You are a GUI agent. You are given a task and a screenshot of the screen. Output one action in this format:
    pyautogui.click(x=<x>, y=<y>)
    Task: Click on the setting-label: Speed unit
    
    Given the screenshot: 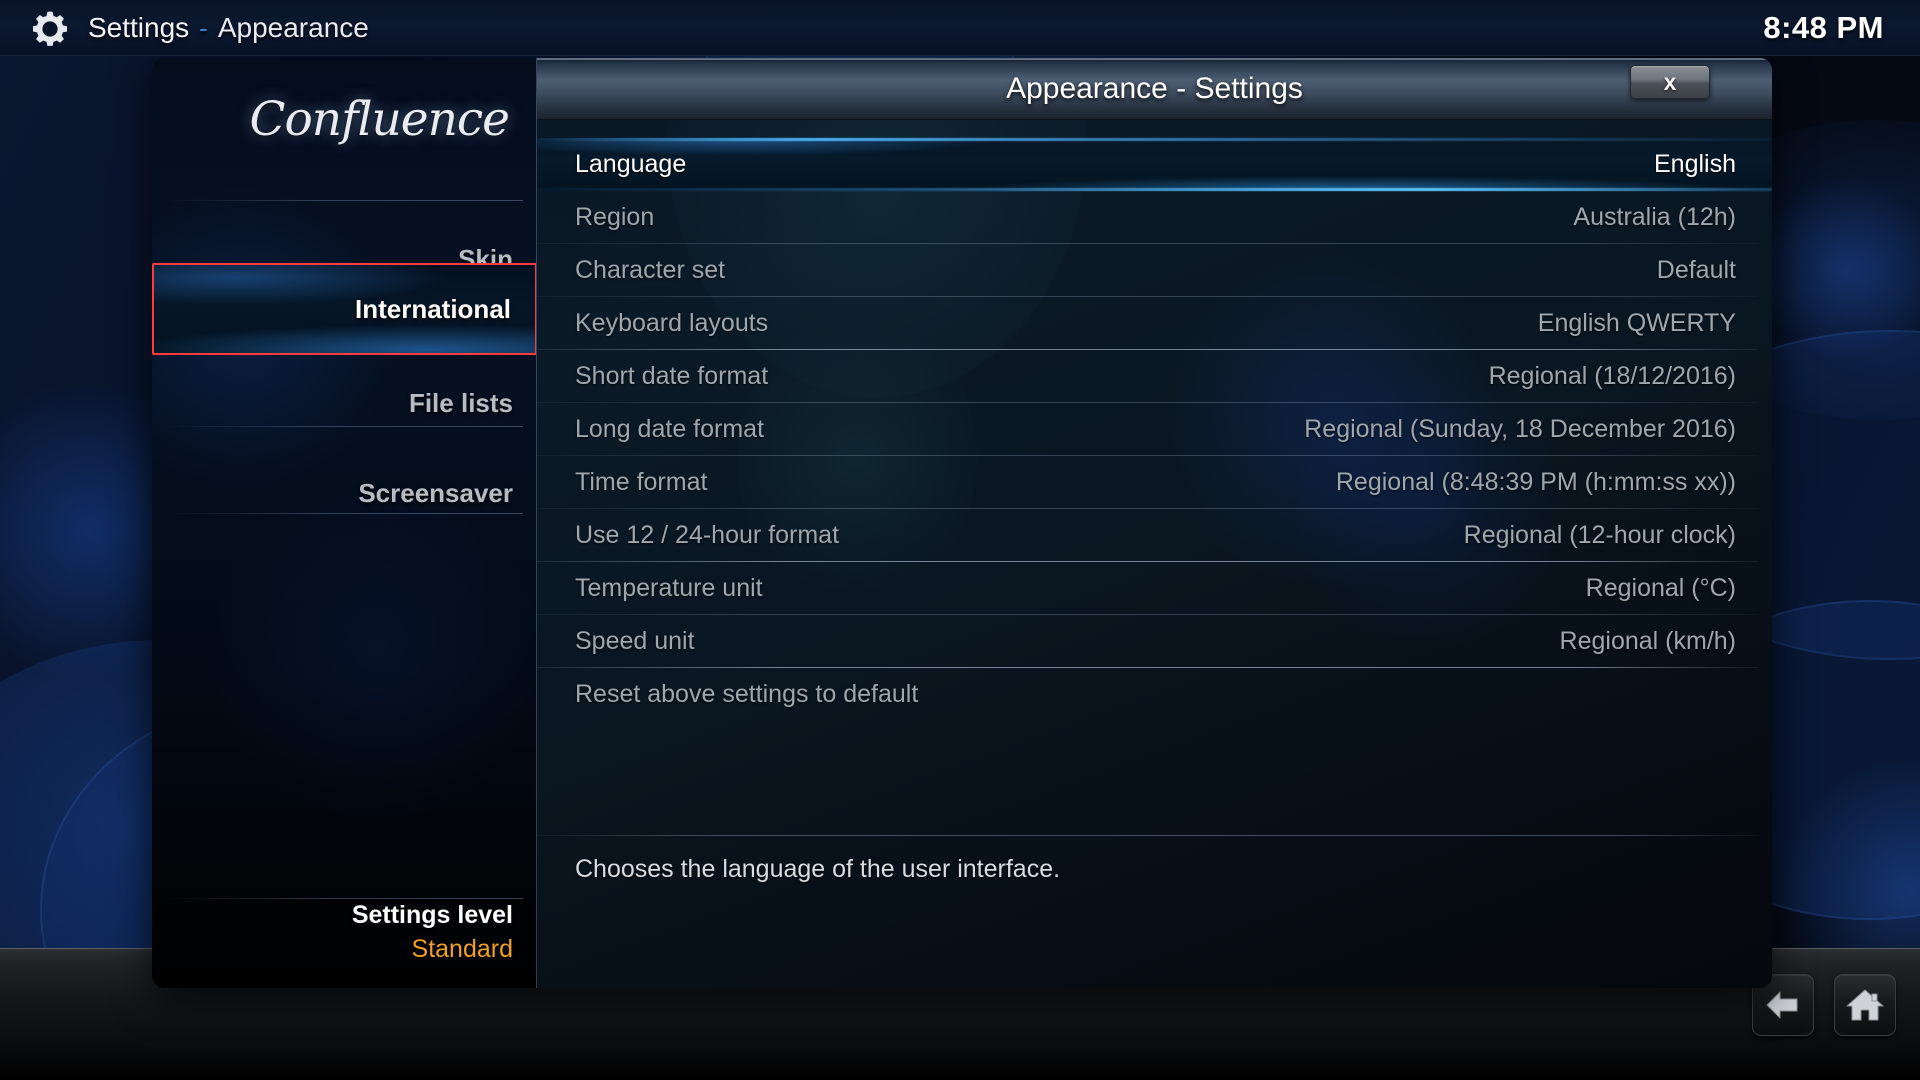 What is the action you would take?
    pyautogui.click(x=635, y=641)
    